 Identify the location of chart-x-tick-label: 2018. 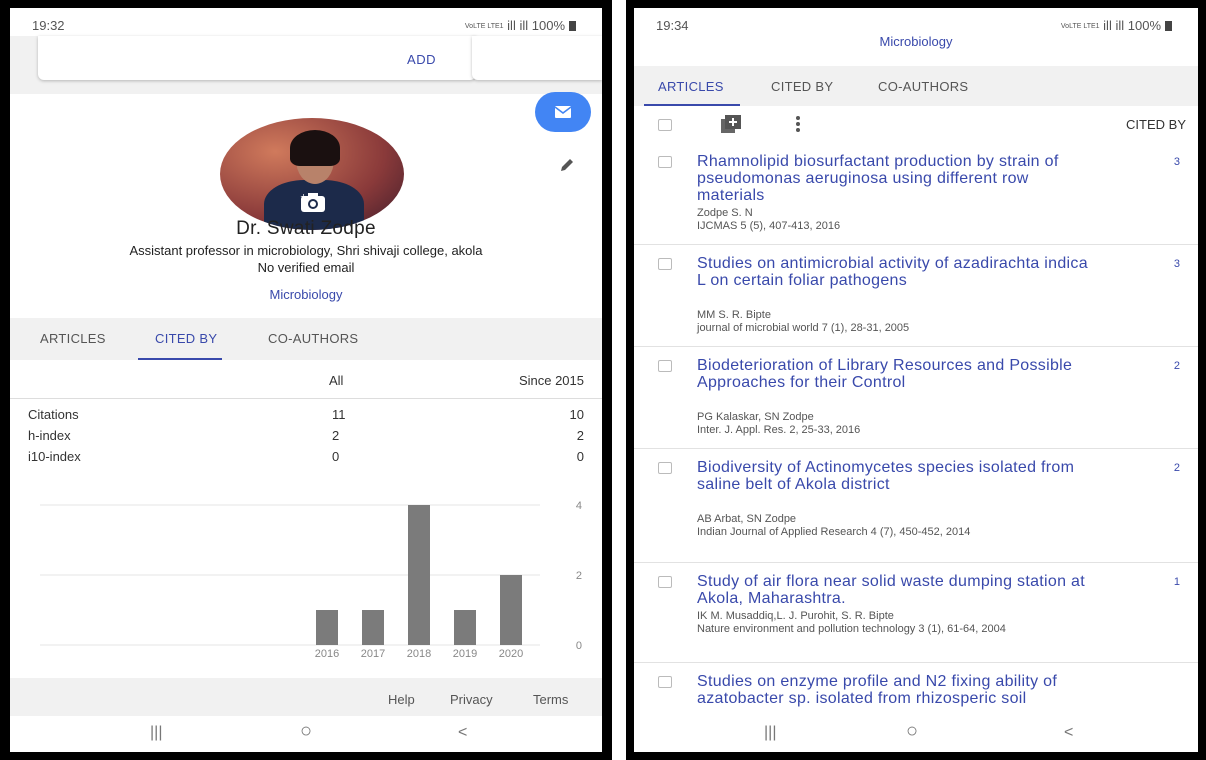
(419, 653).